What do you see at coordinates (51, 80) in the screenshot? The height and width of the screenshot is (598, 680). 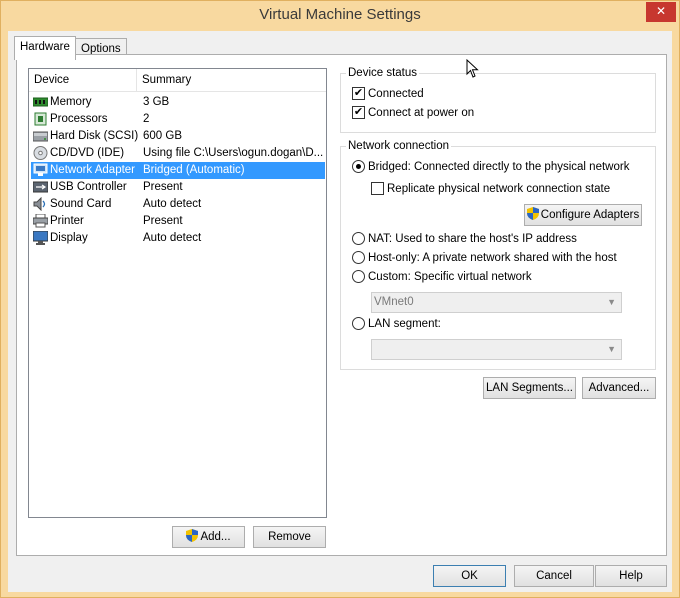 I see `column-header-device: Device` at bounding box center [51, 80].